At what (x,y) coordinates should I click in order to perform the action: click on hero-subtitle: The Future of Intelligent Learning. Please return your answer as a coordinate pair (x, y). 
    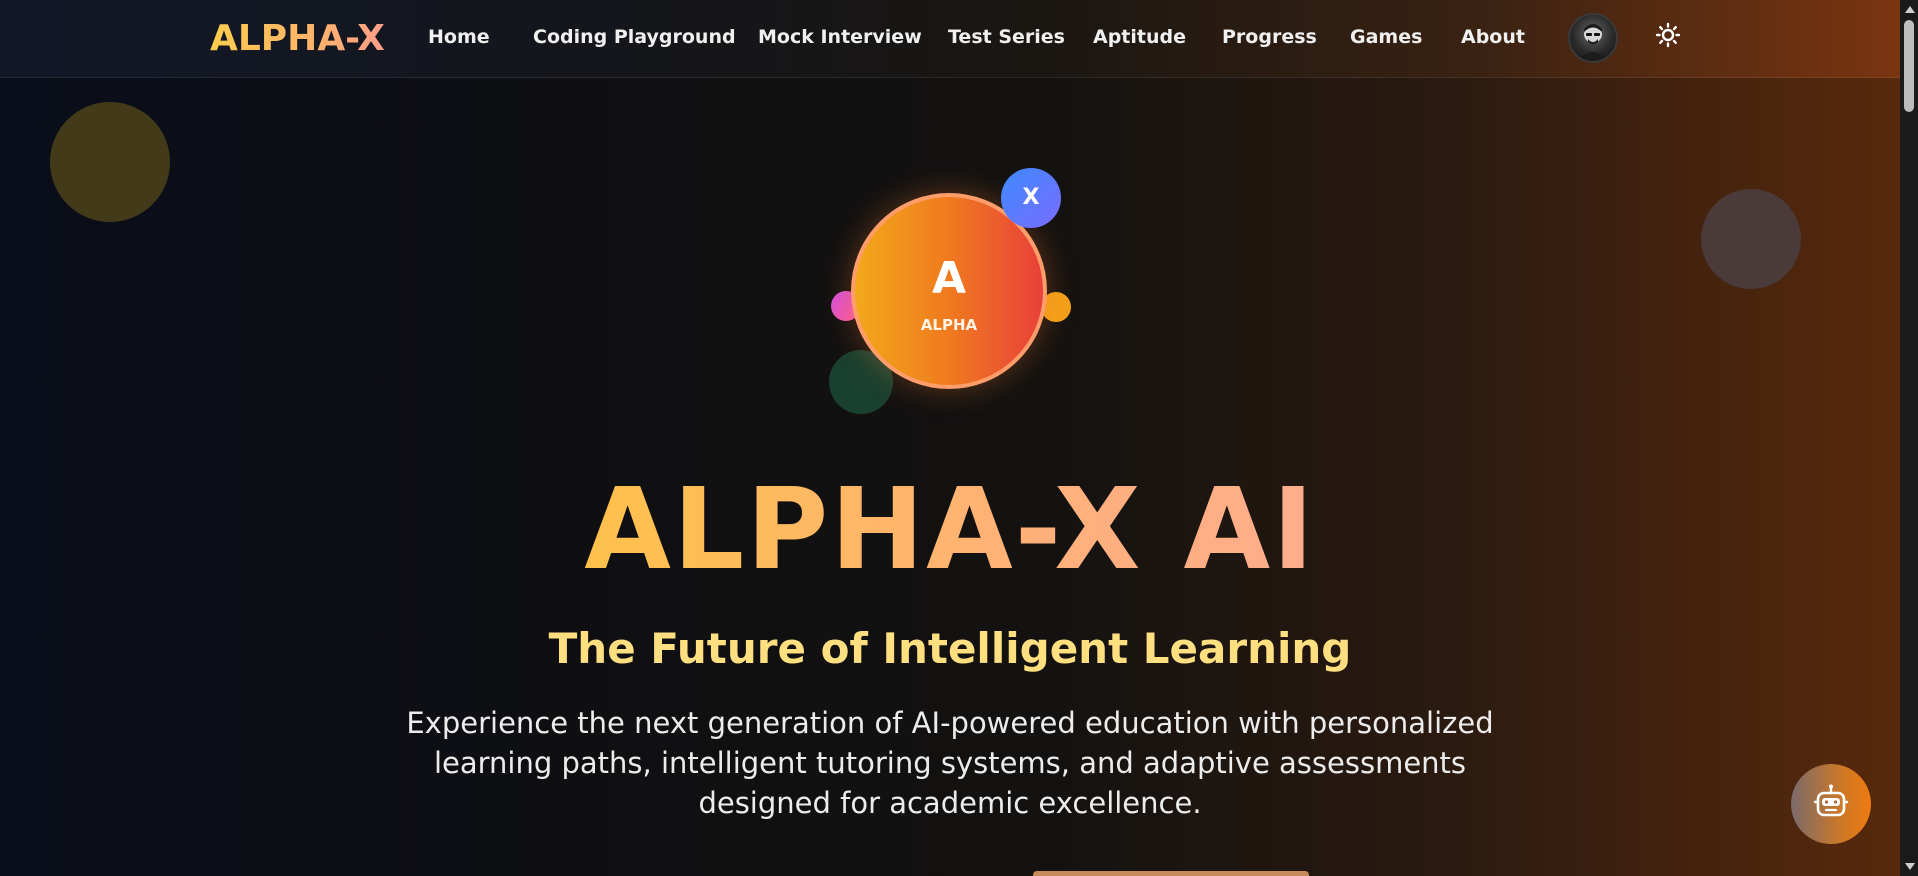
    Looking at the image, I should click on (950, 648).